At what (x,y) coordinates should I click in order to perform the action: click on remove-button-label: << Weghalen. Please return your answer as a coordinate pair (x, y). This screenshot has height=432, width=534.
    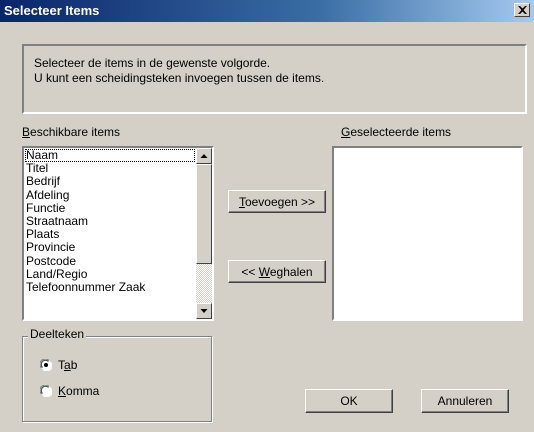
    Looking at the image, I should click on (277, 272).